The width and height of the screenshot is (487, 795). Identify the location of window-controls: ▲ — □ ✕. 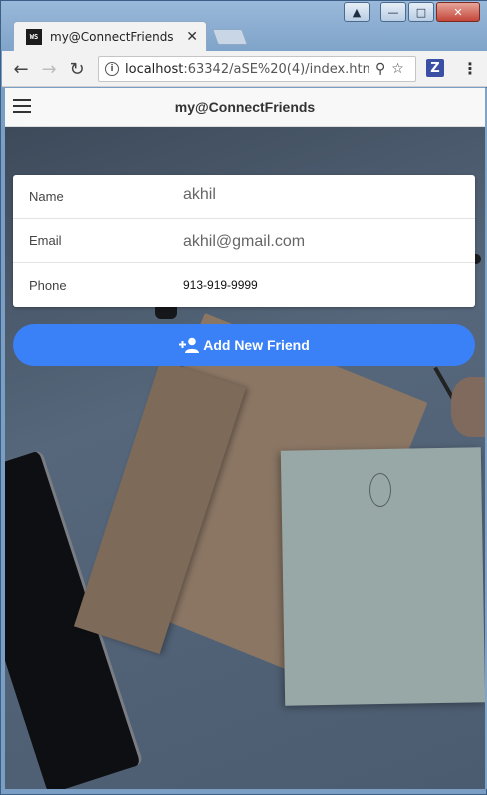
(412, 12).